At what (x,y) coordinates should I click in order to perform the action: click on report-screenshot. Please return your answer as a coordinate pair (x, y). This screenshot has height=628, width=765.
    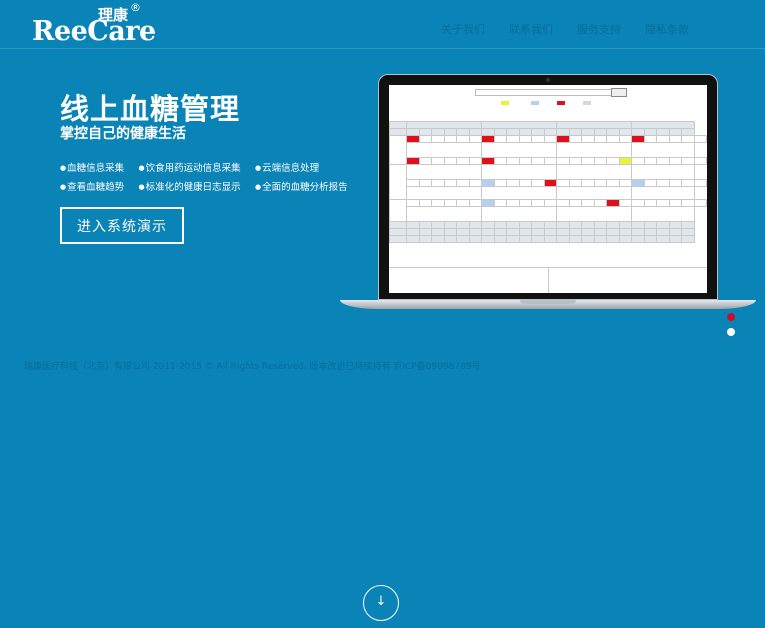
    Looking at the image, I should click on (548, 189).